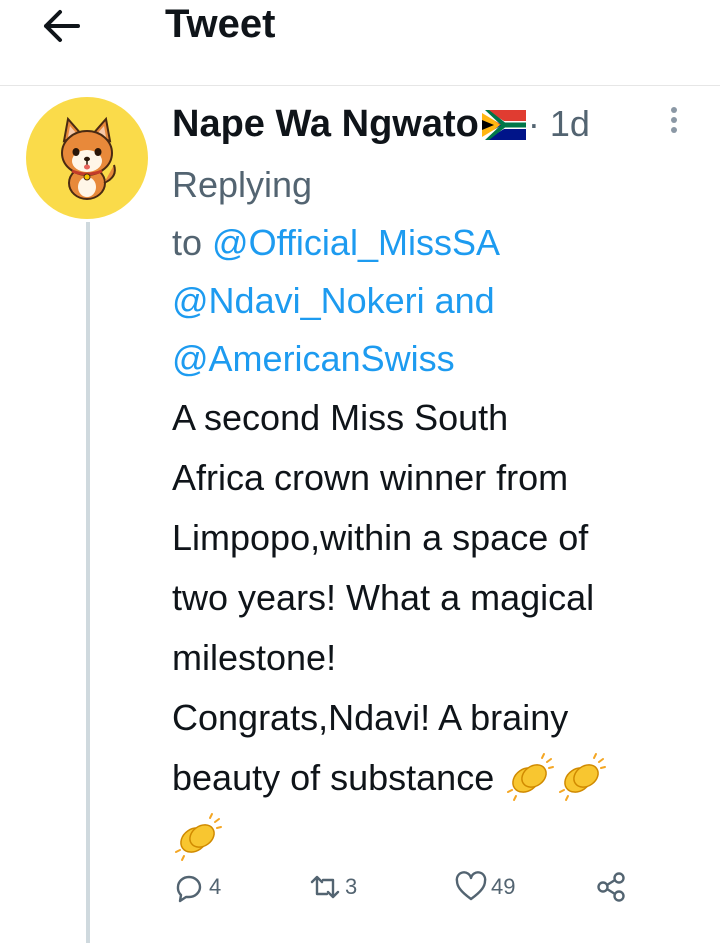 The image size is (720, 943). I want to click on retweet-icon, so click(325, 887).